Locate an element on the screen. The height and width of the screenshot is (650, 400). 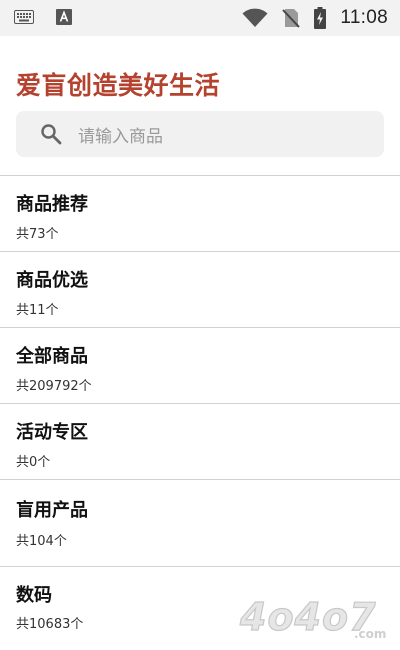
no-sim-icon is located at coordinates (291, 18).